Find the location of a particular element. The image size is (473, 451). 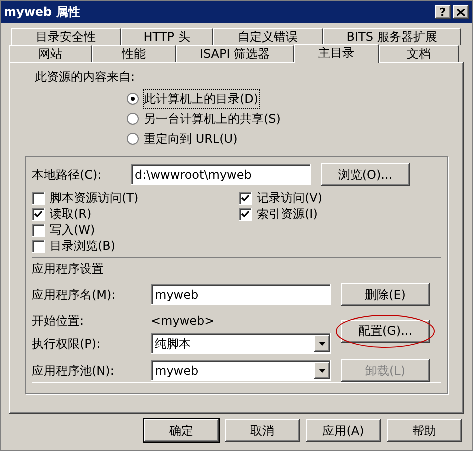

tab: BITS 服务器扩展 is located at coordinates (392, 36).